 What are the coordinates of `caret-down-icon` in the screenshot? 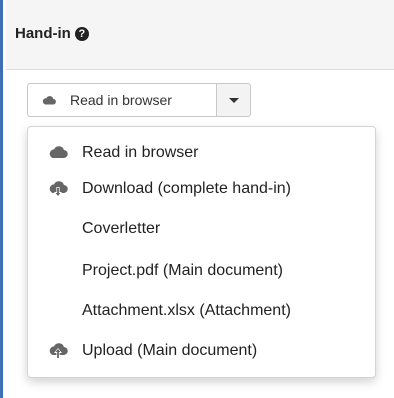 It's located at (233, 100).